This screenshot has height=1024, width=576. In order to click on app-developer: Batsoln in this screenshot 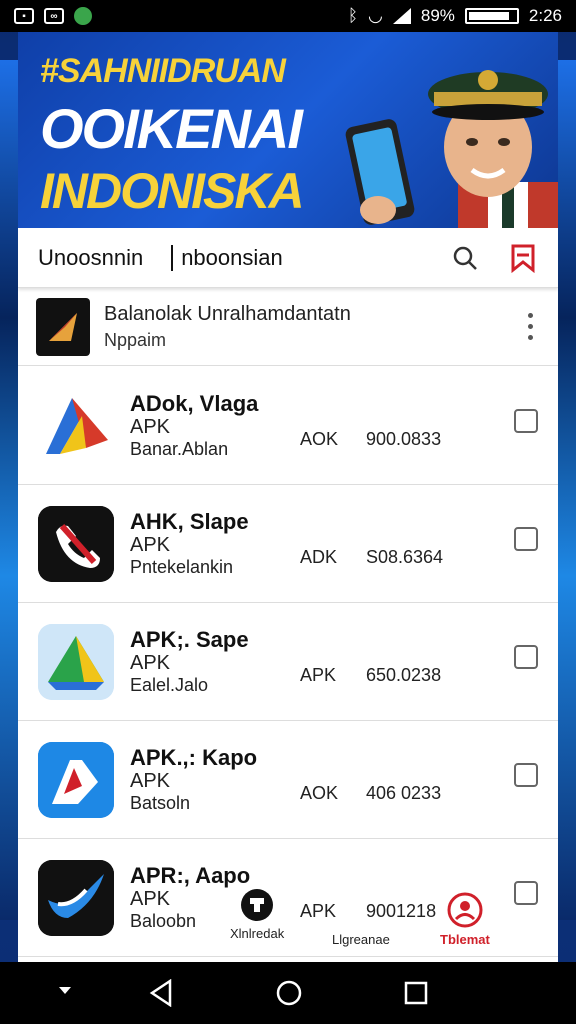, I will do `click(160, 803)`.